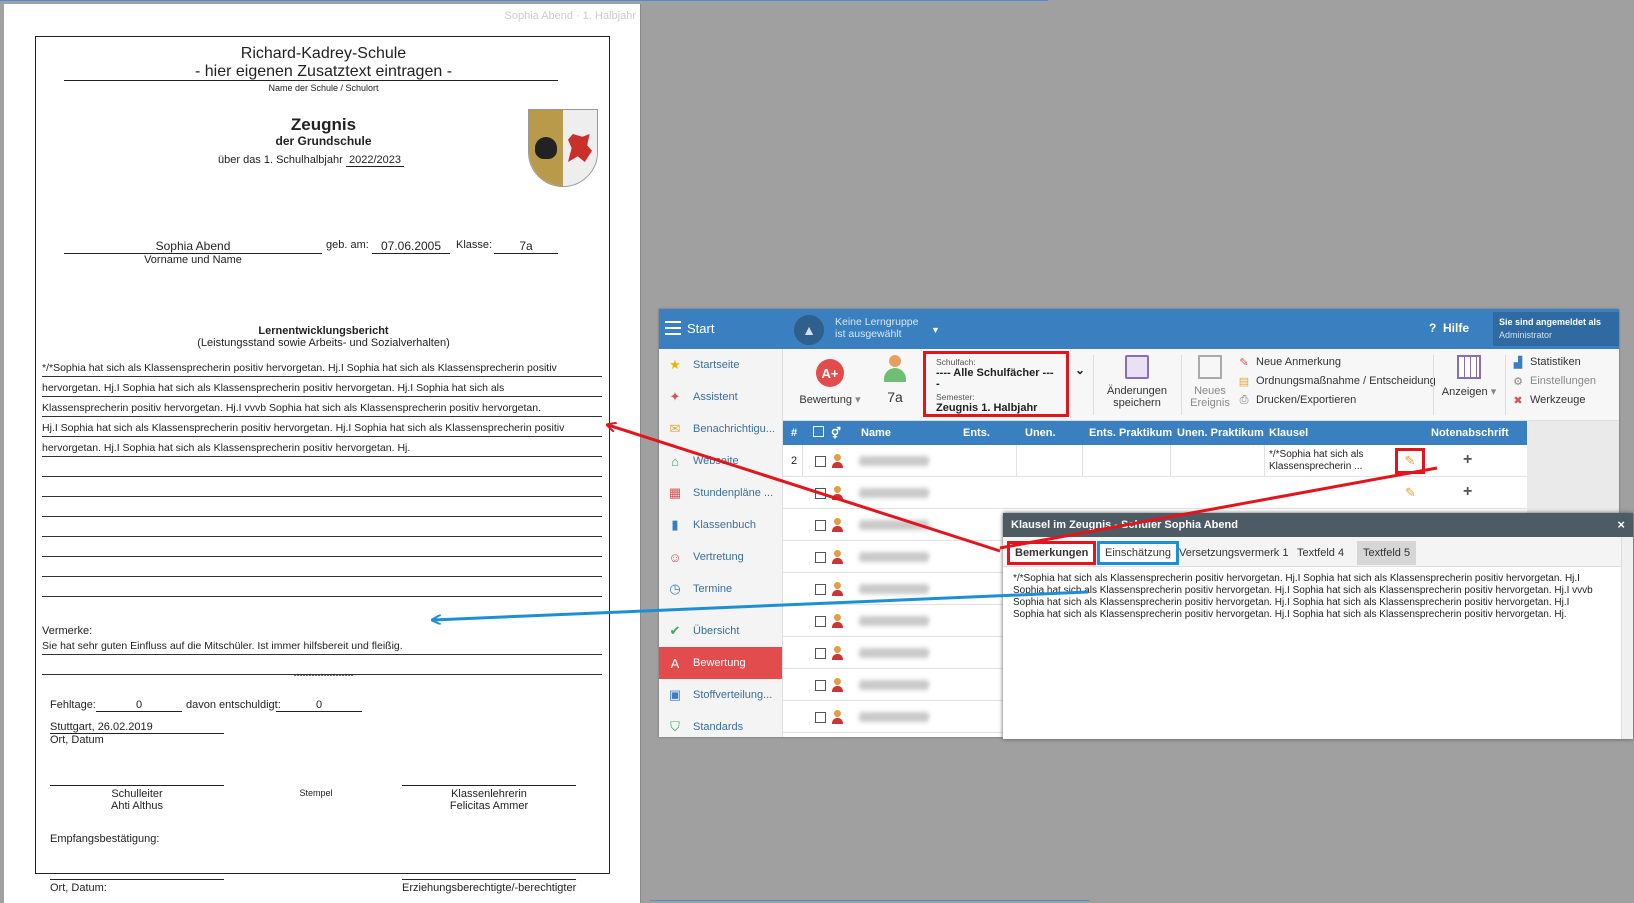 The width and height of the screenshot is (1634, 903). I want to click on calendar-plus-icon, so click(1210, 367).